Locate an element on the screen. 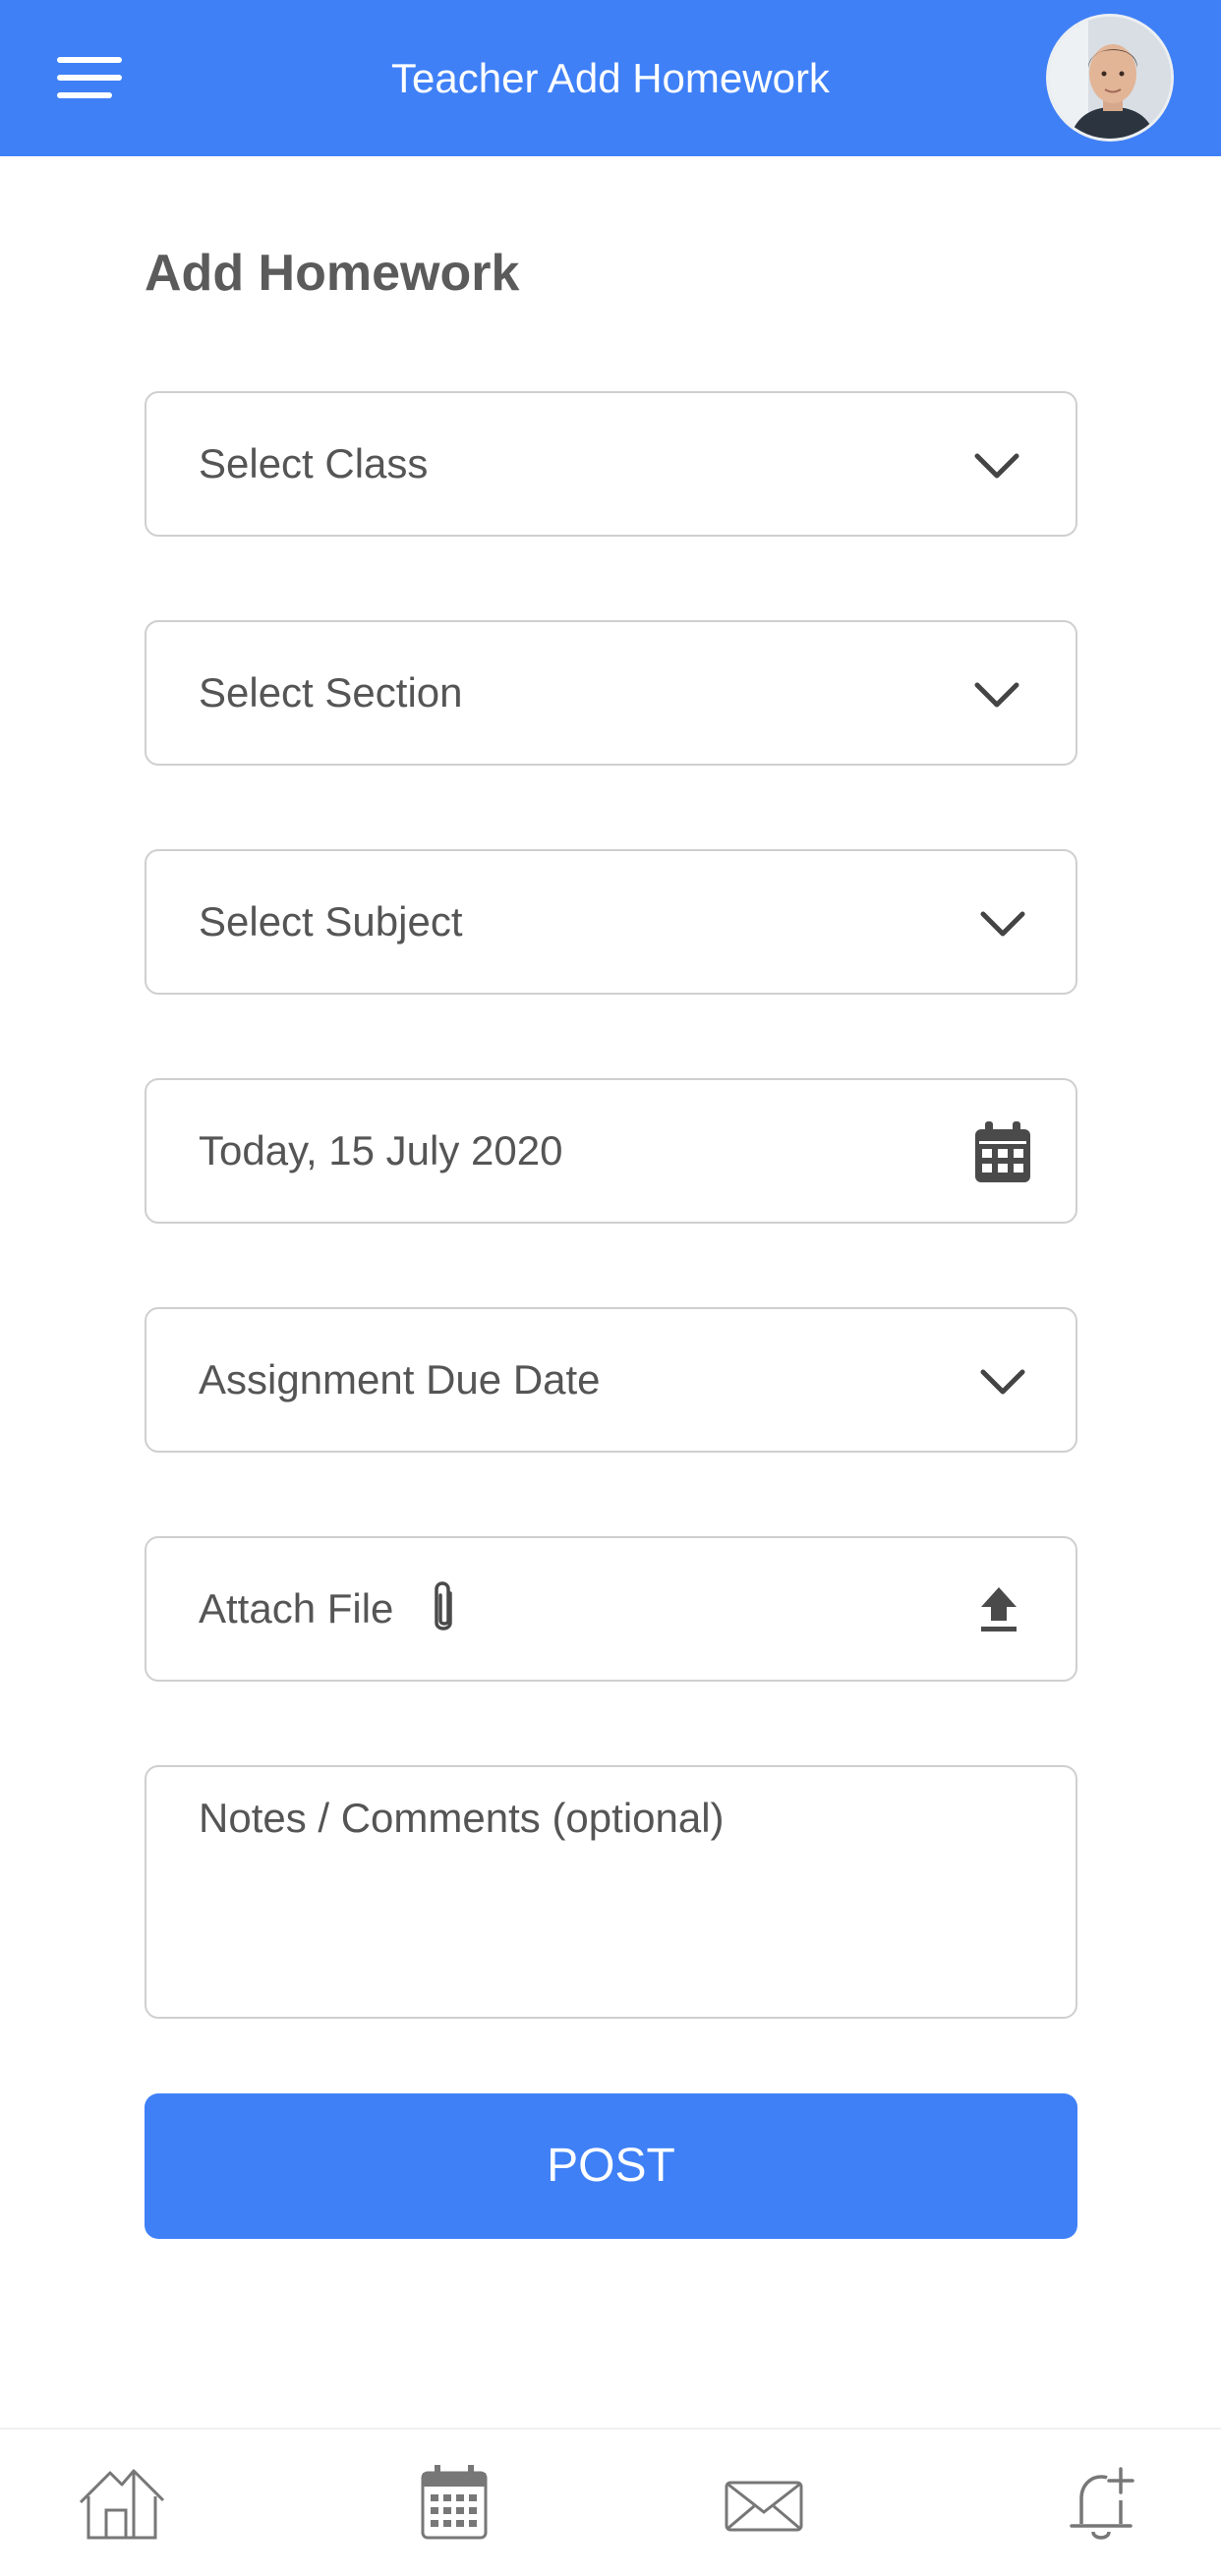 This screenshot has width=1221, height=2576. class-select-placeholder: Select Class is located at coordinates (314, 464).